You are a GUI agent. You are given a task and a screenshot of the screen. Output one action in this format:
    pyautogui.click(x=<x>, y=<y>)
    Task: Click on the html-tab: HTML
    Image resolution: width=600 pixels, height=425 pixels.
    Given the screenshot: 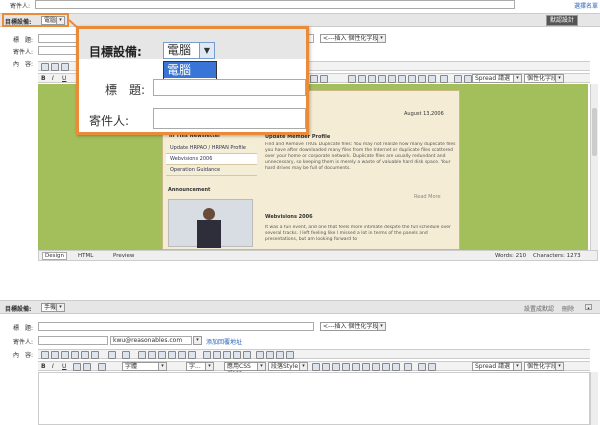 What is the action you would take?
    pyautogui.click(x=85, y=256)
    